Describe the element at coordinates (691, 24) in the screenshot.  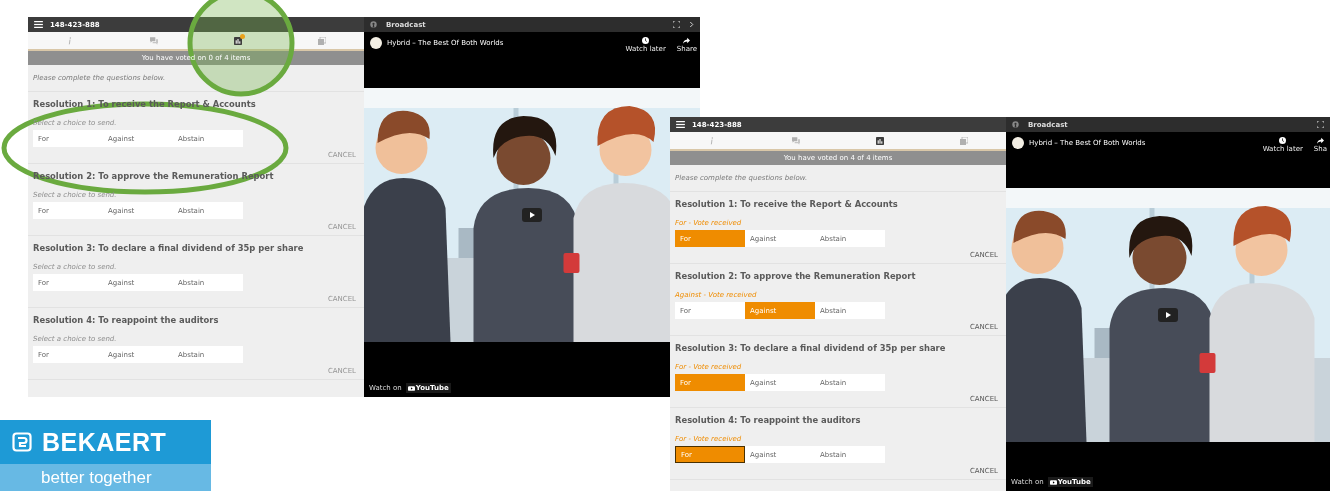
I see `chevron-right-icon` at that location.